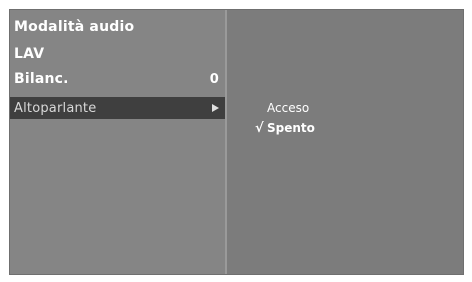  Describe the element at coordinates (259, 128) in the screenshot. I see `checkmark-icon: √` at that location.